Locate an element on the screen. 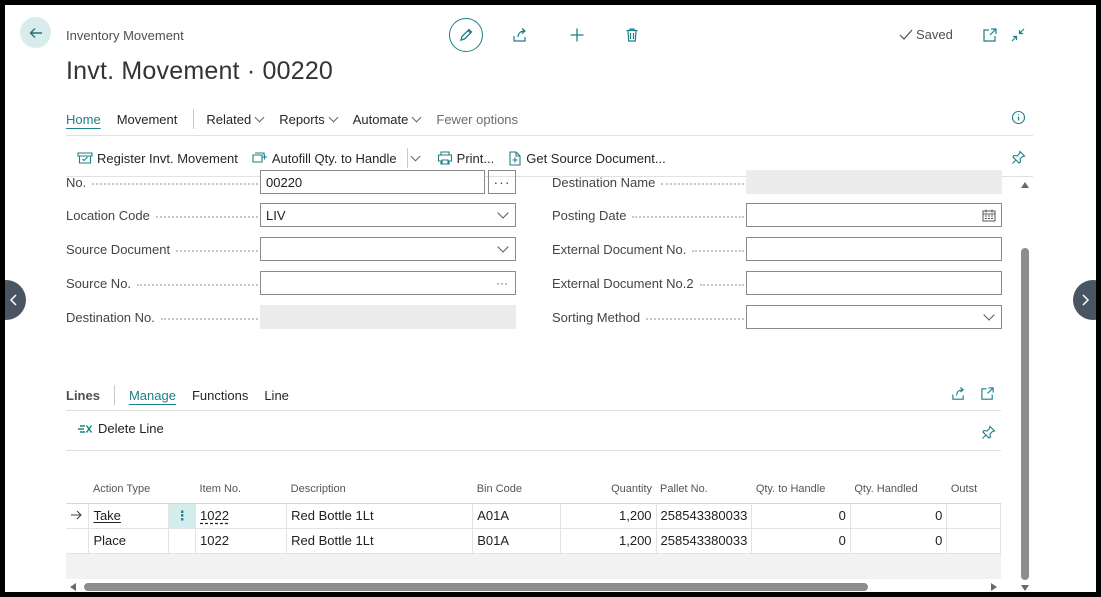 This screenshot has height=597, width=1101. tab-manage: Manage is located at coordinates (152, 395).